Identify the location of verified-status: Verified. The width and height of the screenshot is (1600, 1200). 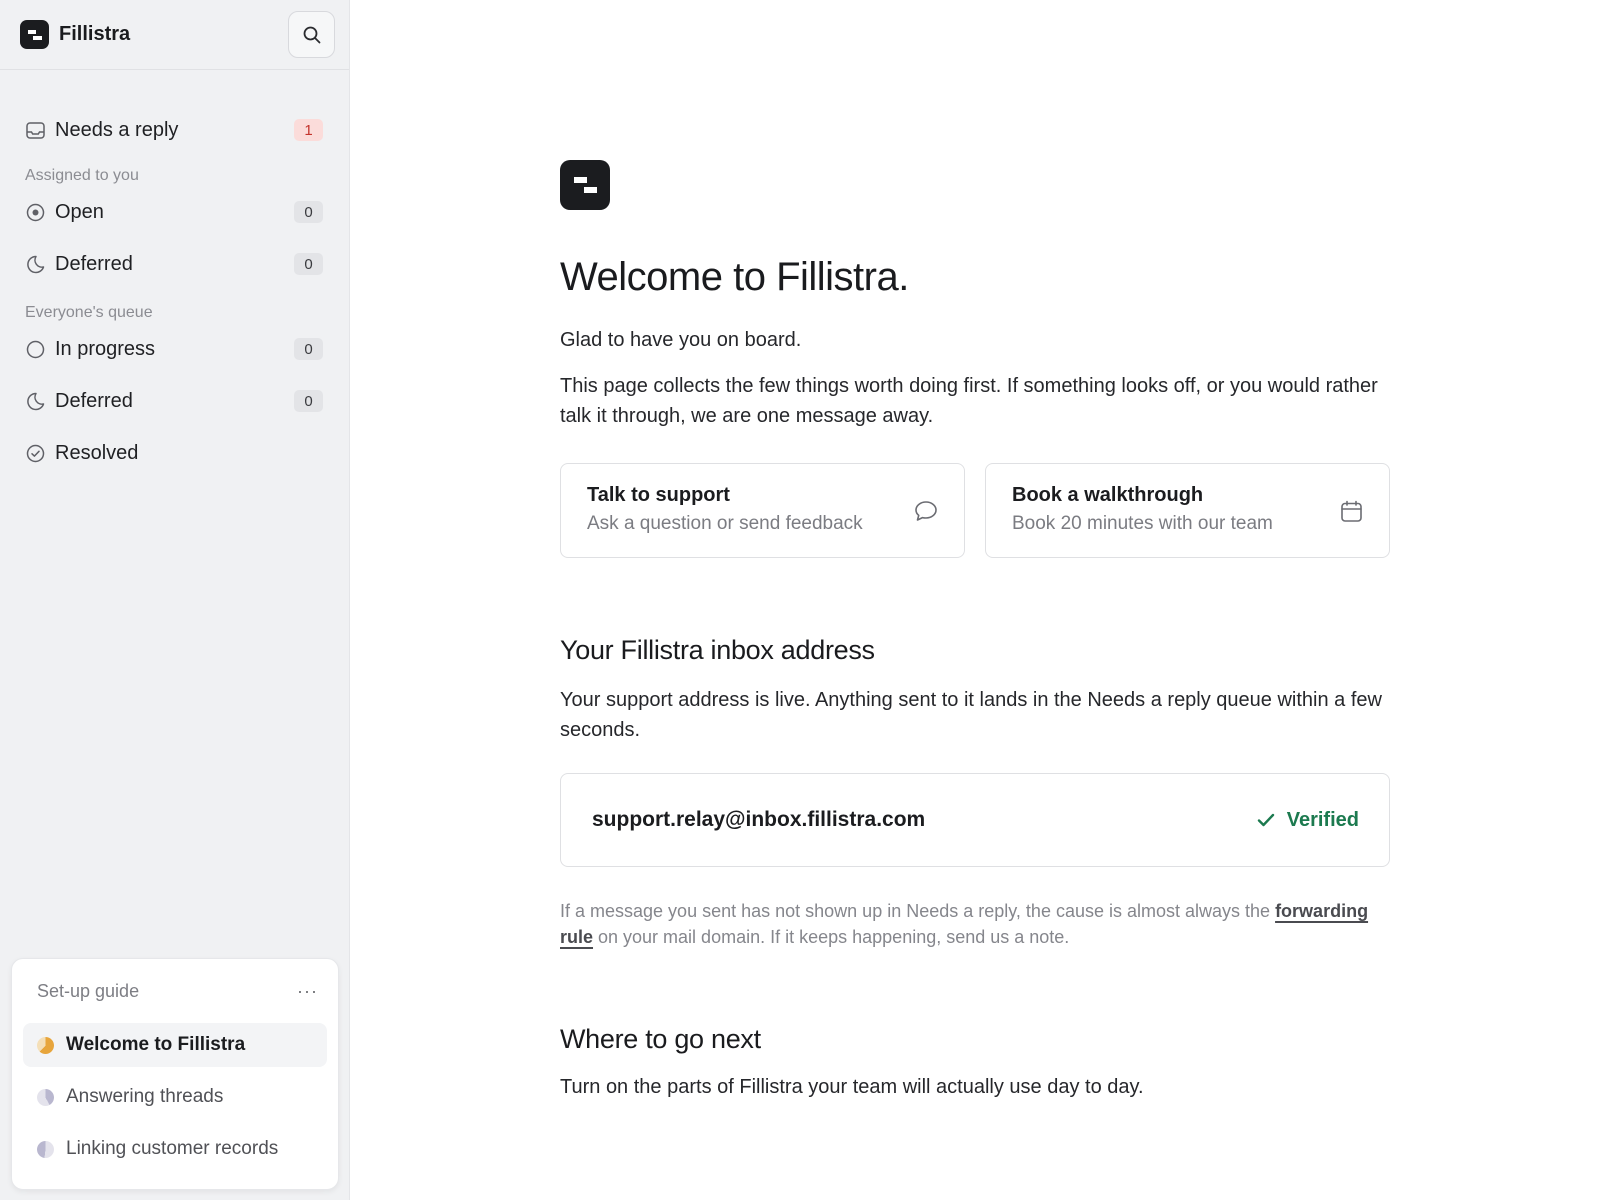
(1308, 820).